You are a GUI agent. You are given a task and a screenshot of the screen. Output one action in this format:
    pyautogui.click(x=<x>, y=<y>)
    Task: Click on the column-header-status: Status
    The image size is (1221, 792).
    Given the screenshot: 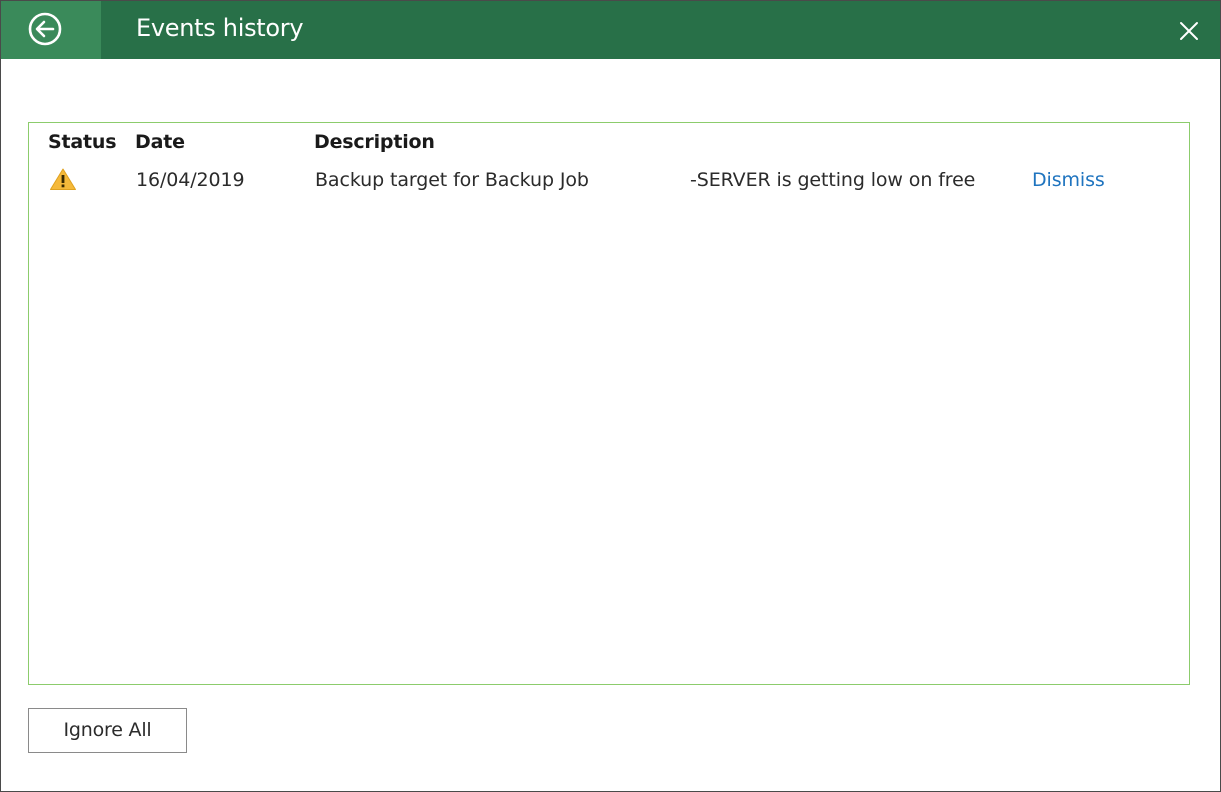 What is the action you would take?
    pyautogui.click(x=82, y=142)
    